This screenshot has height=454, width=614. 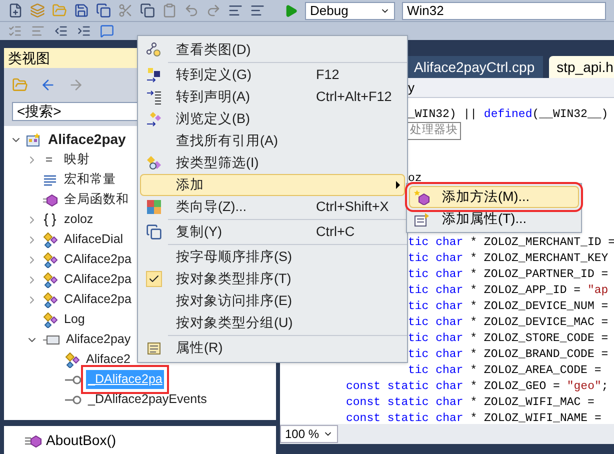 What do you see at coordinates (474, 417) in the screenshot?
I see `code-line: const static char * ZOLOZ_WIFI_NAME =` at bounding box center [474, 417].